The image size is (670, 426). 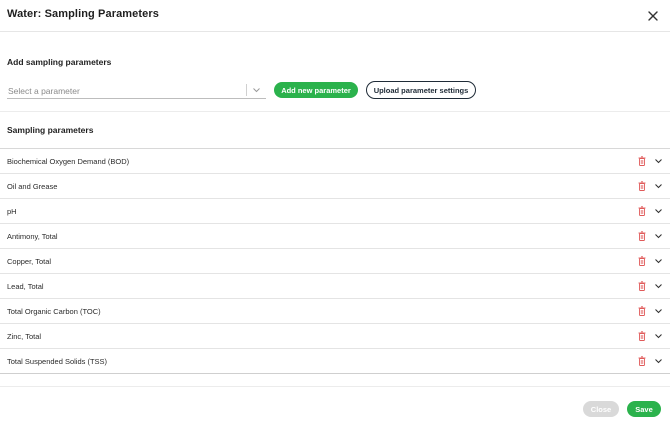 I want to click on parameter-name: Total Suspended Solids (TSS), so click(x=57, y=361).